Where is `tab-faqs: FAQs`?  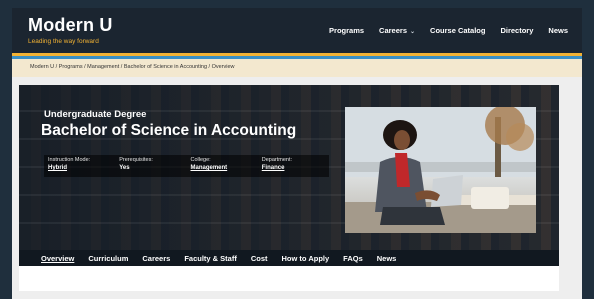 tab-faqs: FAQs is located at coordinates (353, 258).